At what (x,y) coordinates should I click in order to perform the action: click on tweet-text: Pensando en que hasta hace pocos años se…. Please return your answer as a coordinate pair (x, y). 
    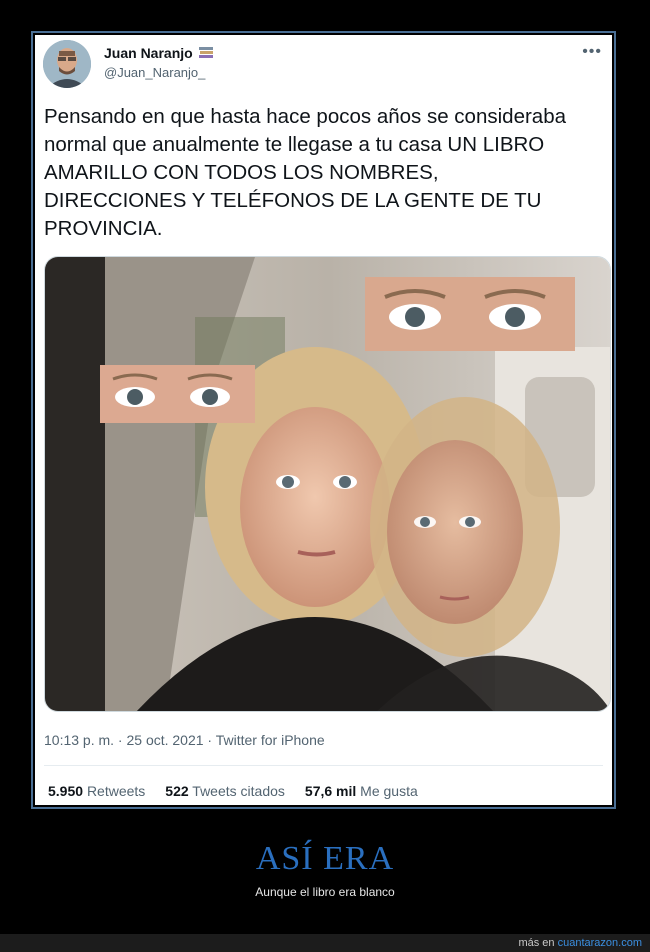
    Looking at the image, I should click on (305, 172).